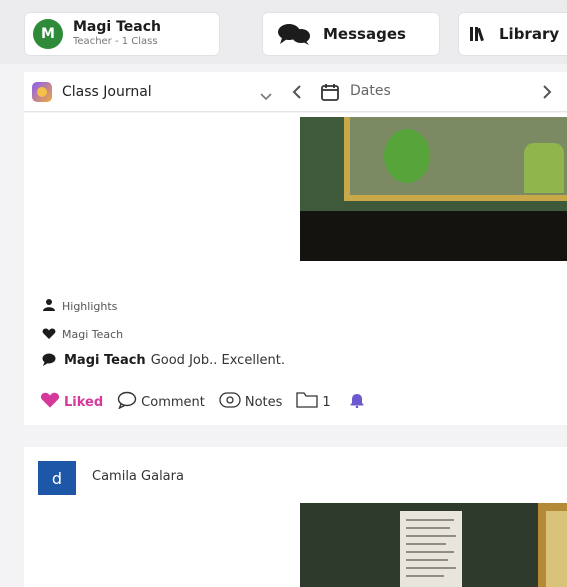 This screenshot has height=587, width=567. Describe the element at coordinates (42, 92) in the screenshot. I see `class-journal-icon` at that location.